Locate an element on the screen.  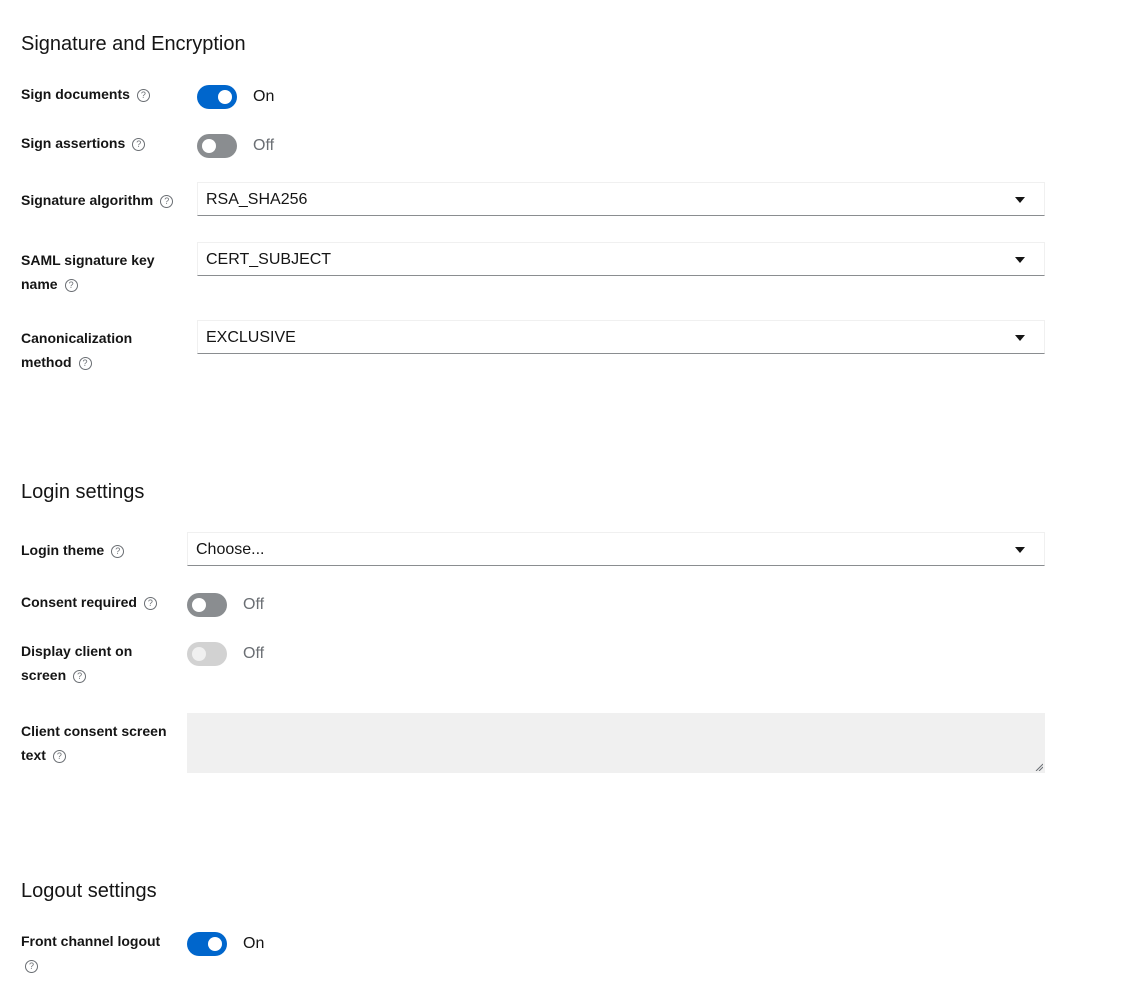
label-line1: Client consent screen is located at coordinates (94, 731).